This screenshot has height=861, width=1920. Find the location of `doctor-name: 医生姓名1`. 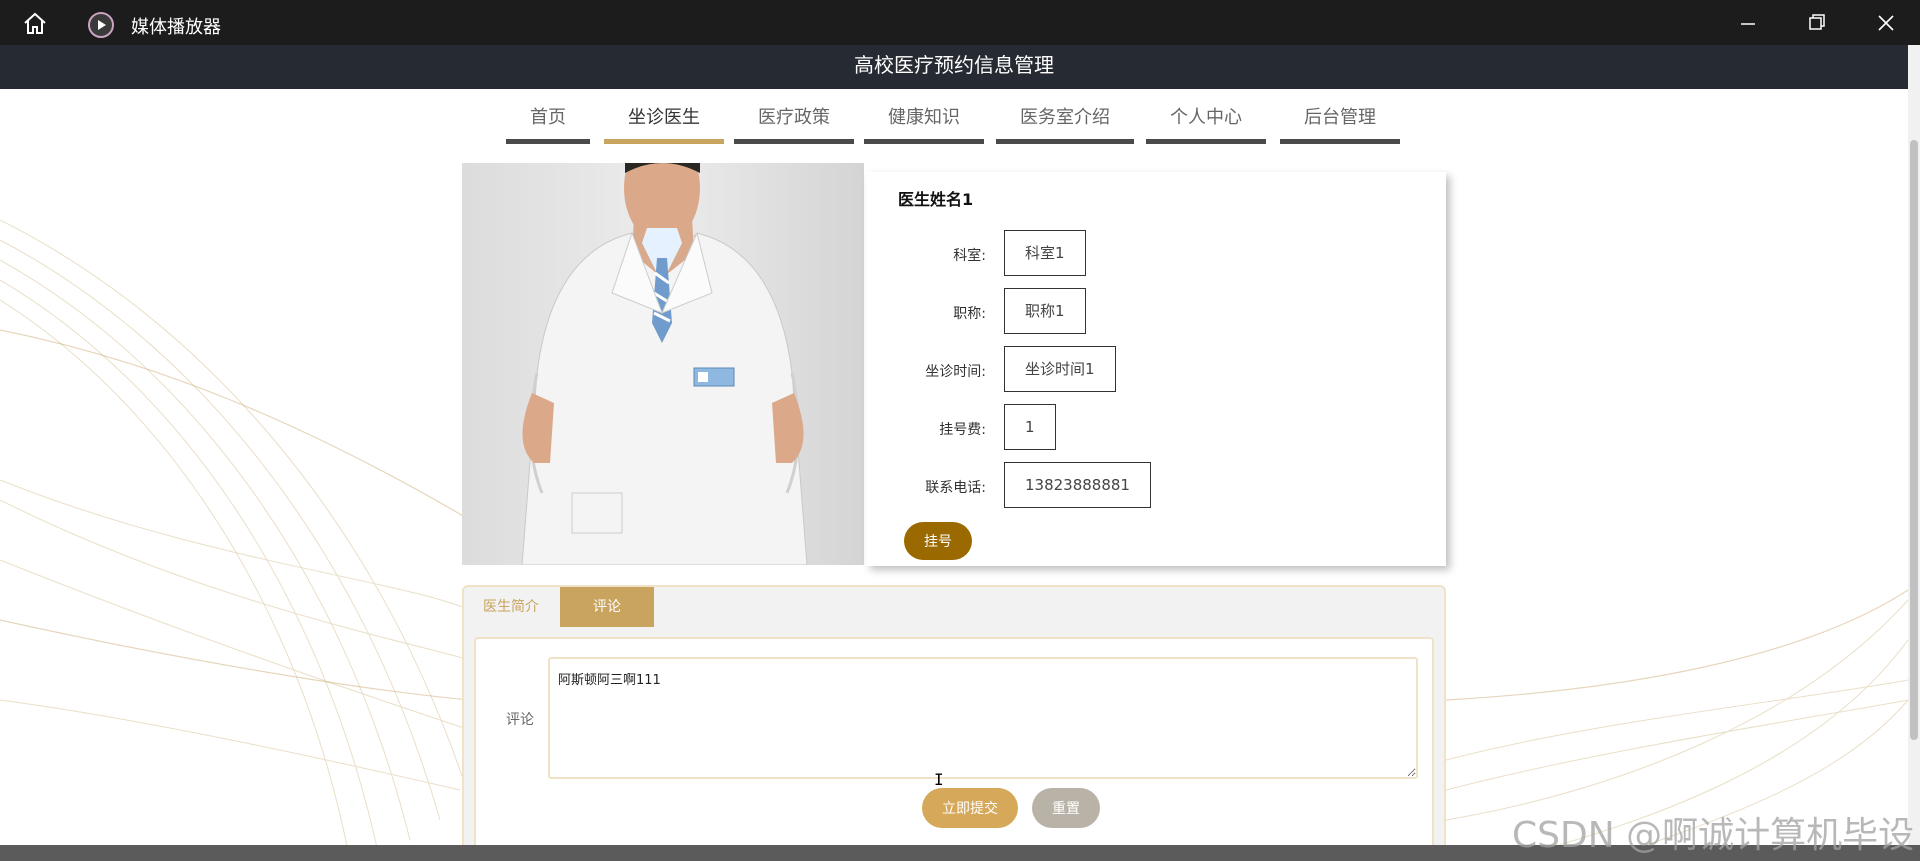

doctor-name: 医生姓名1 is located at coordinates (936, 199).